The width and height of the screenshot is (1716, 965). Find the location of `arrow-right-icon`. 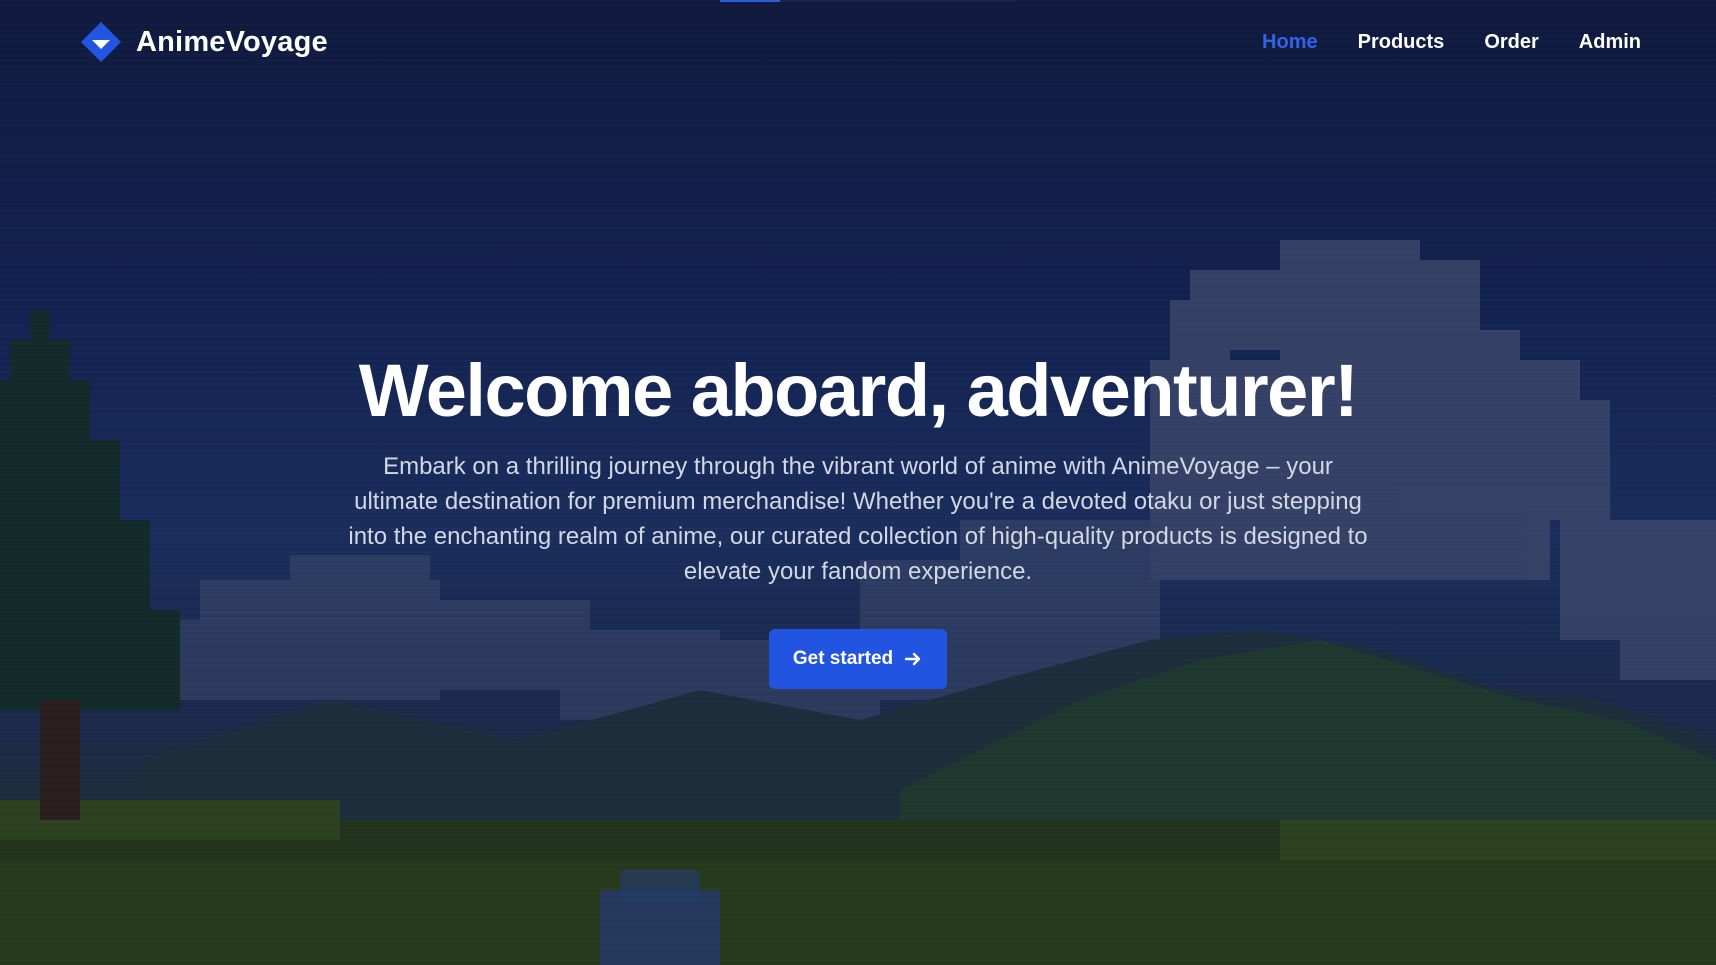

arrow-right-icon is located at coordinates (912, 659).